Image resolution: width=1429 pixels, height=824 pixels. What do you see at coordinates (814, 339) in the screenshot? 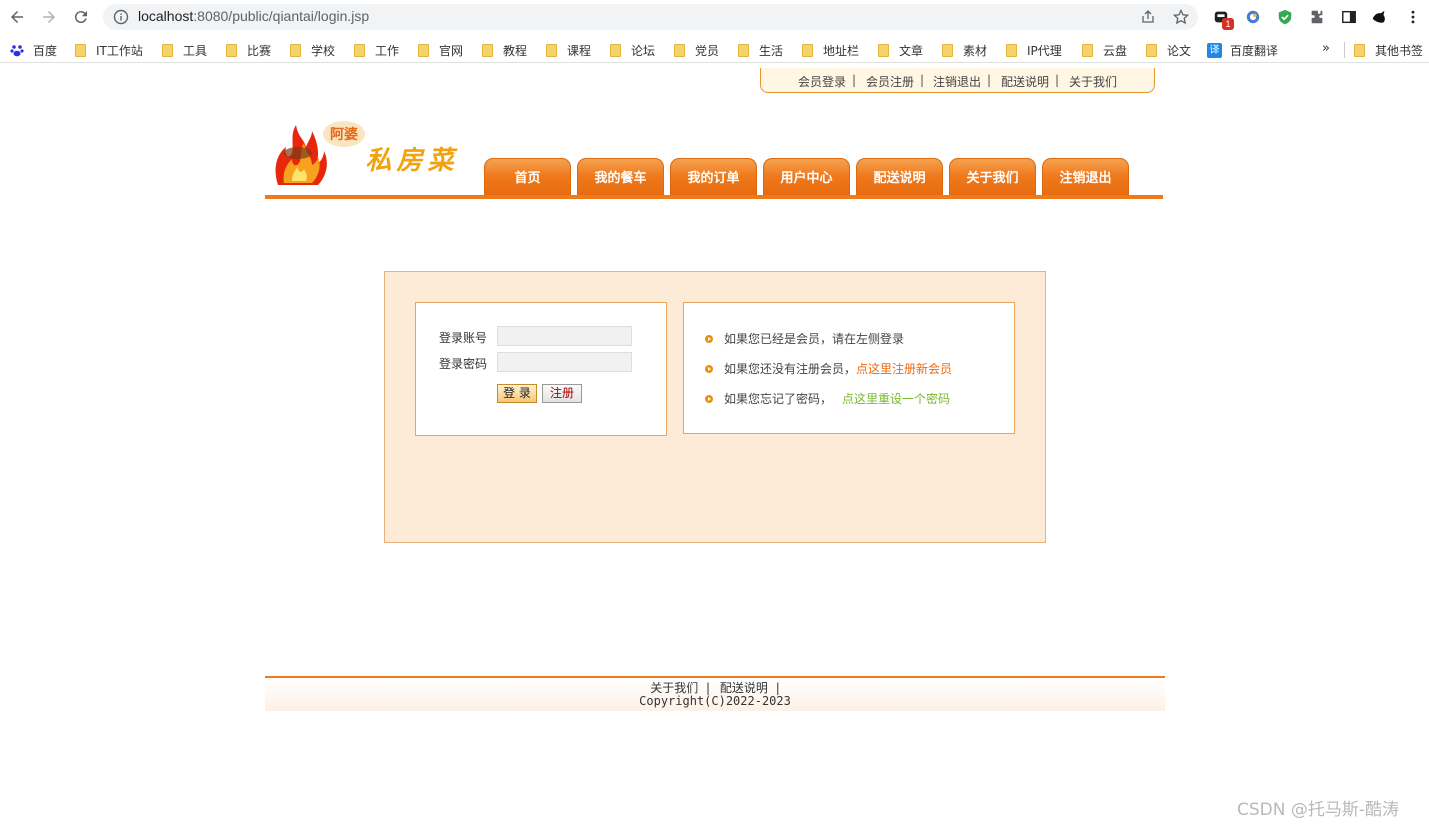
I see `help-text: 如果您已经是会员，请在左侧登录` at bounding box center [814, 339].